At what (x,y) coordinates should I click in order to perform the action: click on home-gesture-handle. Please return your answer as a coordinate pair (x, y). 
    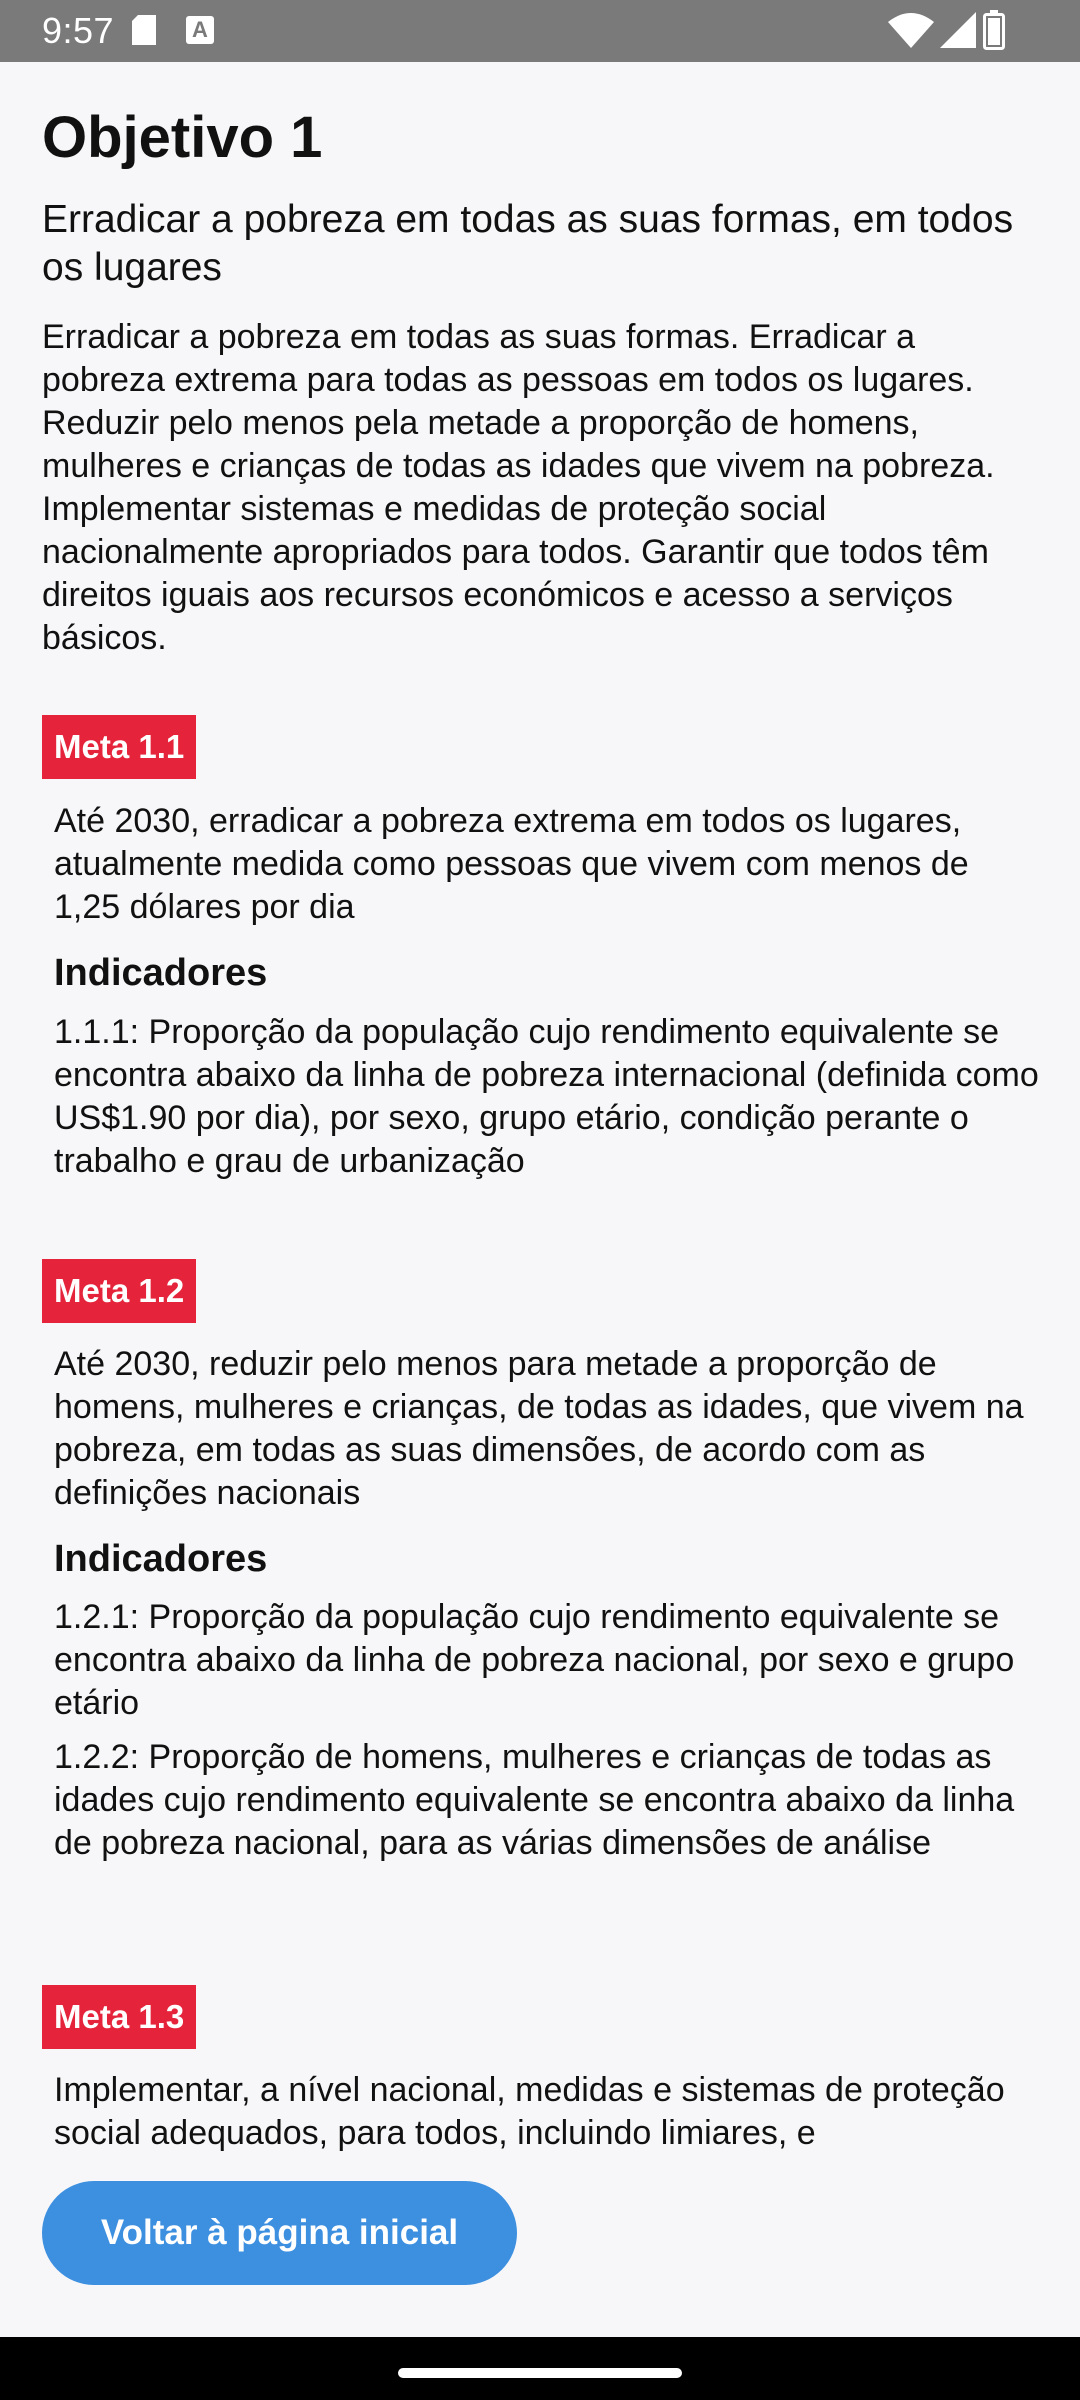
    Looking at the image, I should click on (540, 2373).